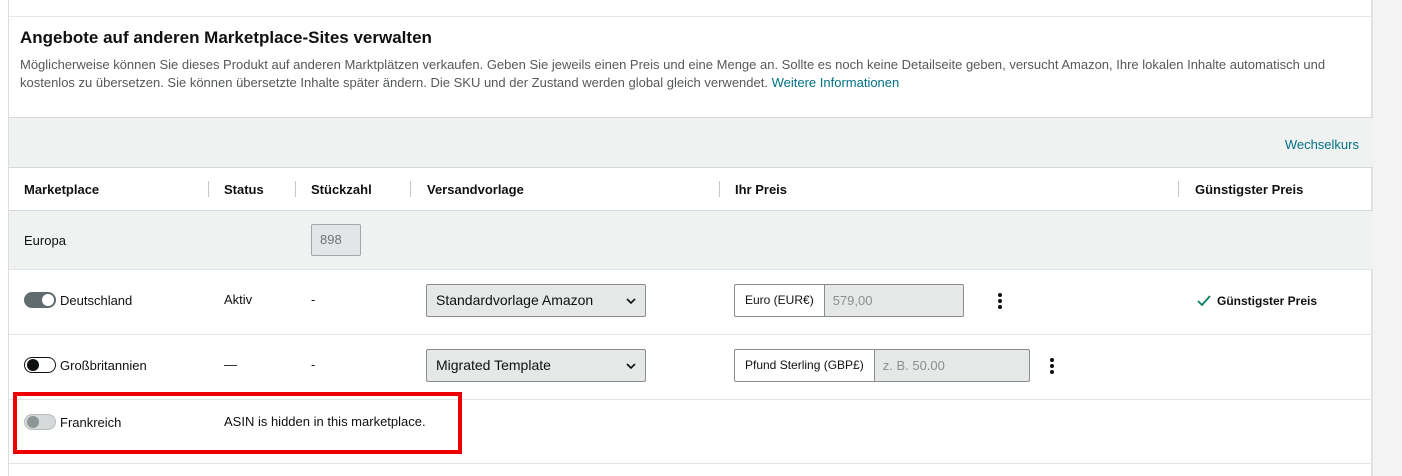  Describe the element at coordinates (690, 16) in the screenshot. I see `divider` at that location.